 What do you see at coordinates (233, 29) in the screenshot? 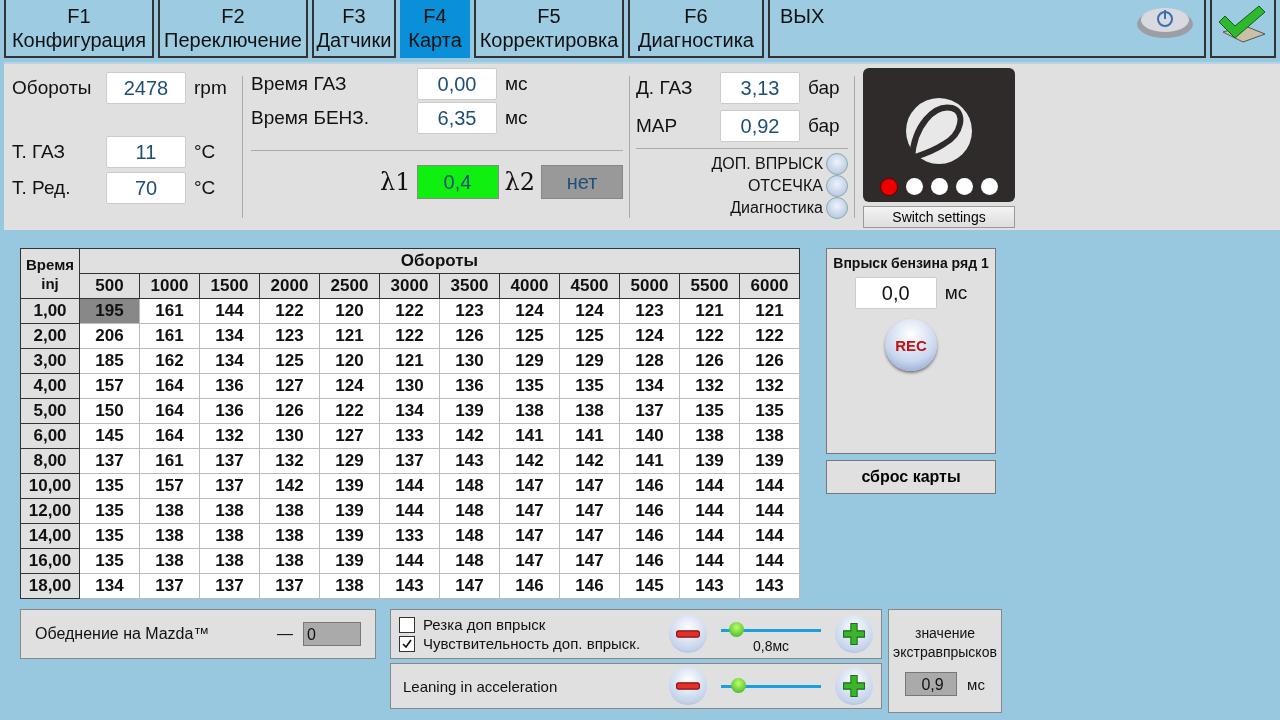
I see `tab: F2 Переключение` at bounding box center [233, 29].